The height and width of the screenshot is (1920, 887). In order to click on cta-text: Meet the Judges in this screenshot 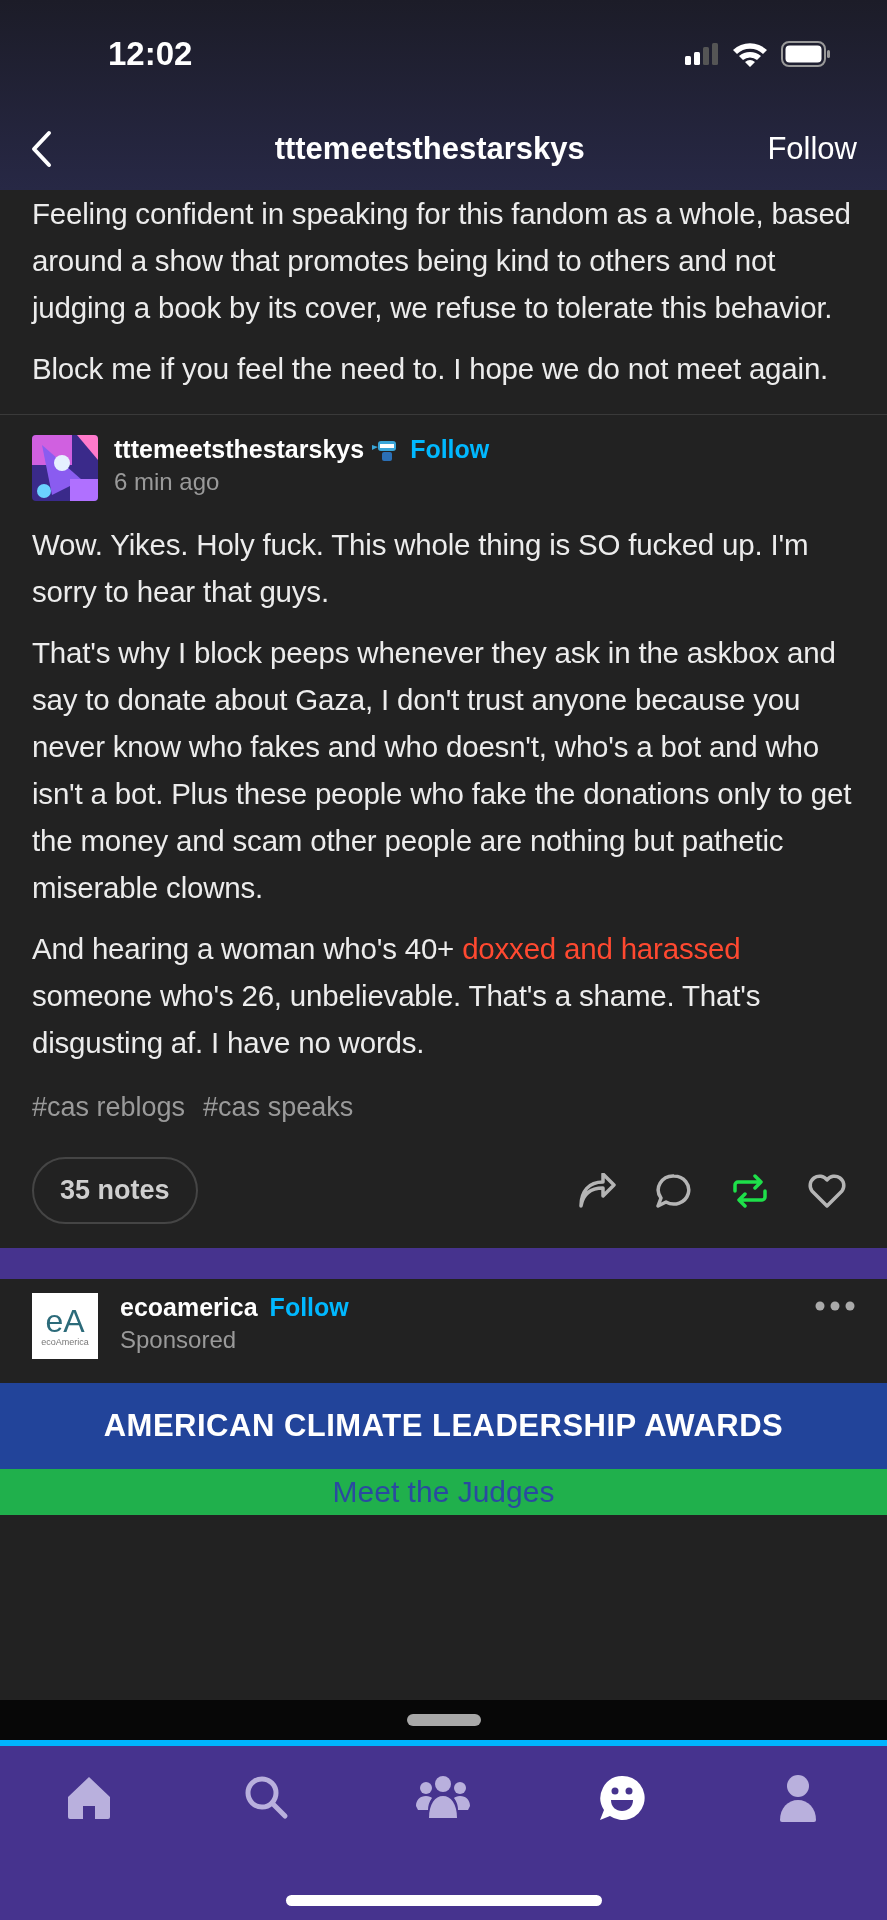, I will do `click(443, 1492)`.